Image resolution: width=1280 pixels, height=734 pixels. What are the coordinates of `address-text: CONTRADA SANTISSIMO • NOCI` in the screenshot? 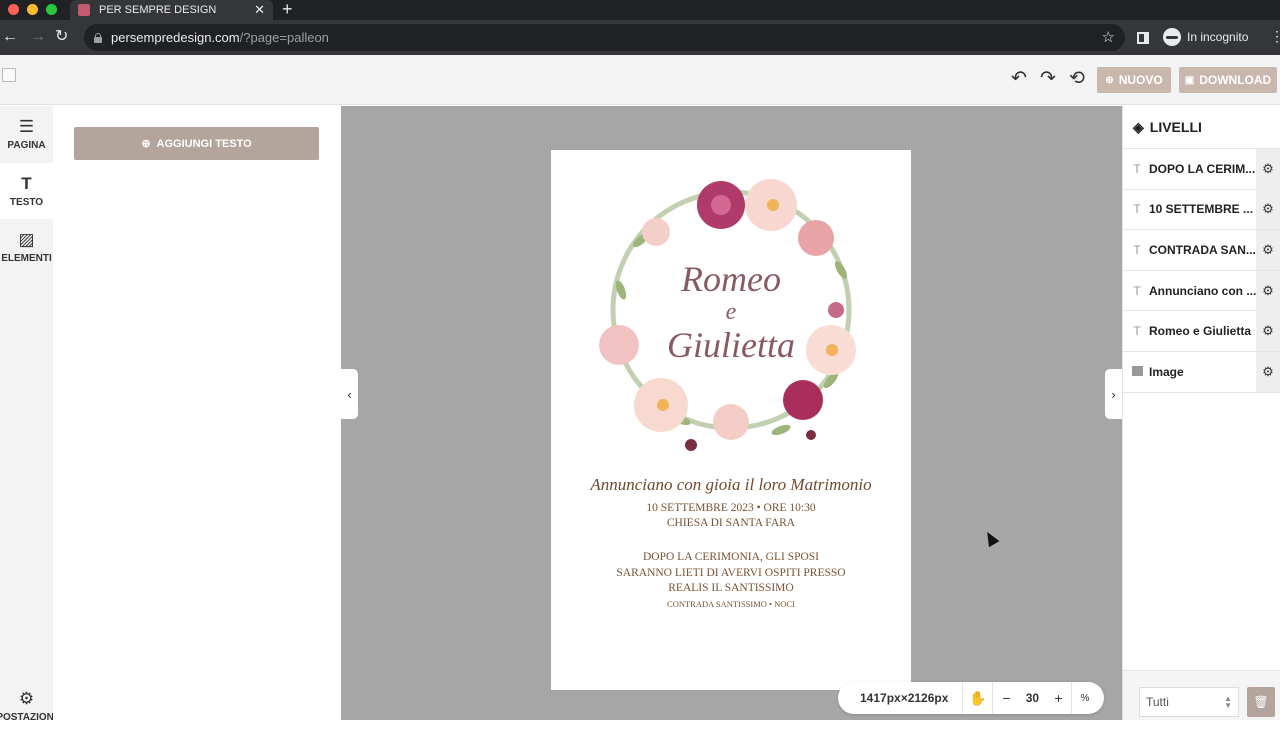 It's located at (731, 604).